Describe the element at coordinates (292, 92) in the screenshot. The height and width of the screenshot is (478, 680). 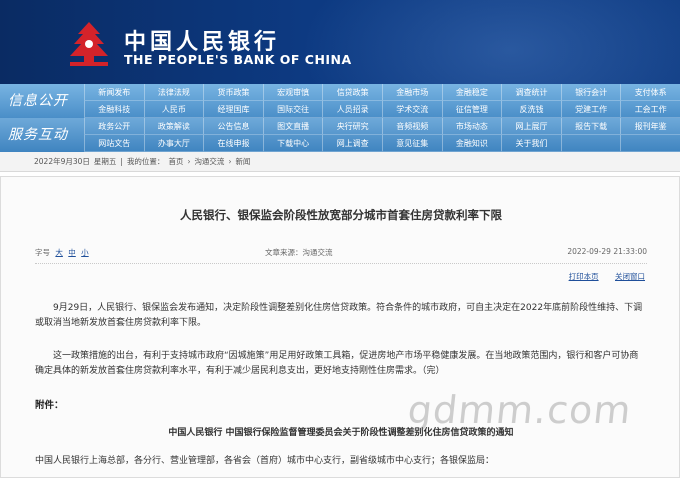
I see `nav-item: 宏观审慎` at that location.